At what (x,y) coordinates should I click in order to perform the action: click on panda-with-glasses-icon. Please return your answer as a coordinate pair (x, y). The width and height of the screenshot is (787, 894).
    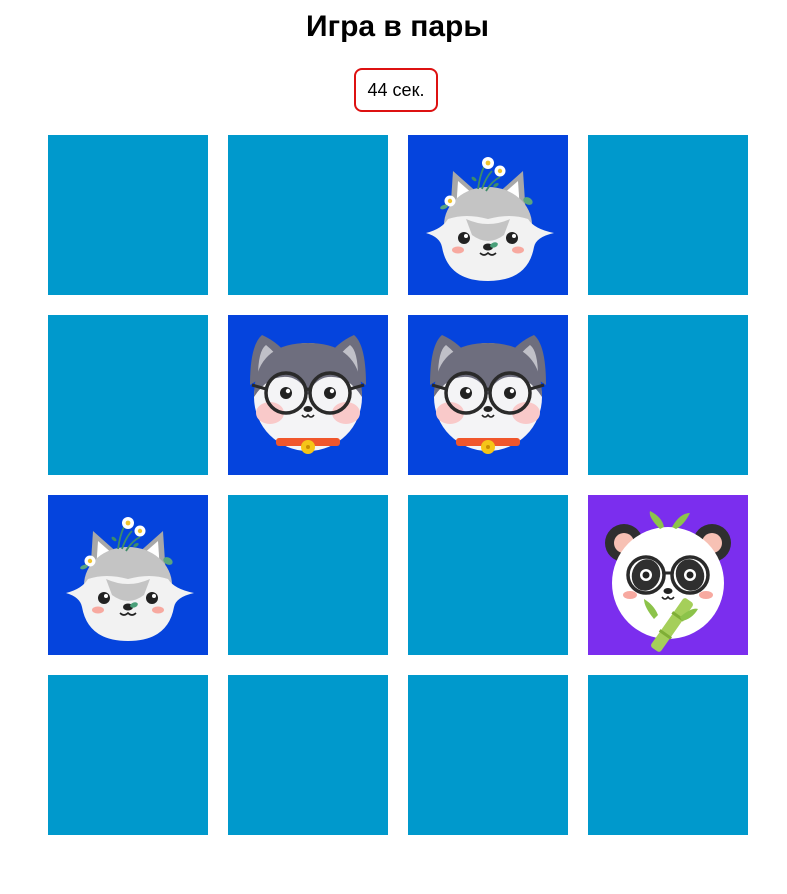
    Looking at the image, I should click on (668, 575).